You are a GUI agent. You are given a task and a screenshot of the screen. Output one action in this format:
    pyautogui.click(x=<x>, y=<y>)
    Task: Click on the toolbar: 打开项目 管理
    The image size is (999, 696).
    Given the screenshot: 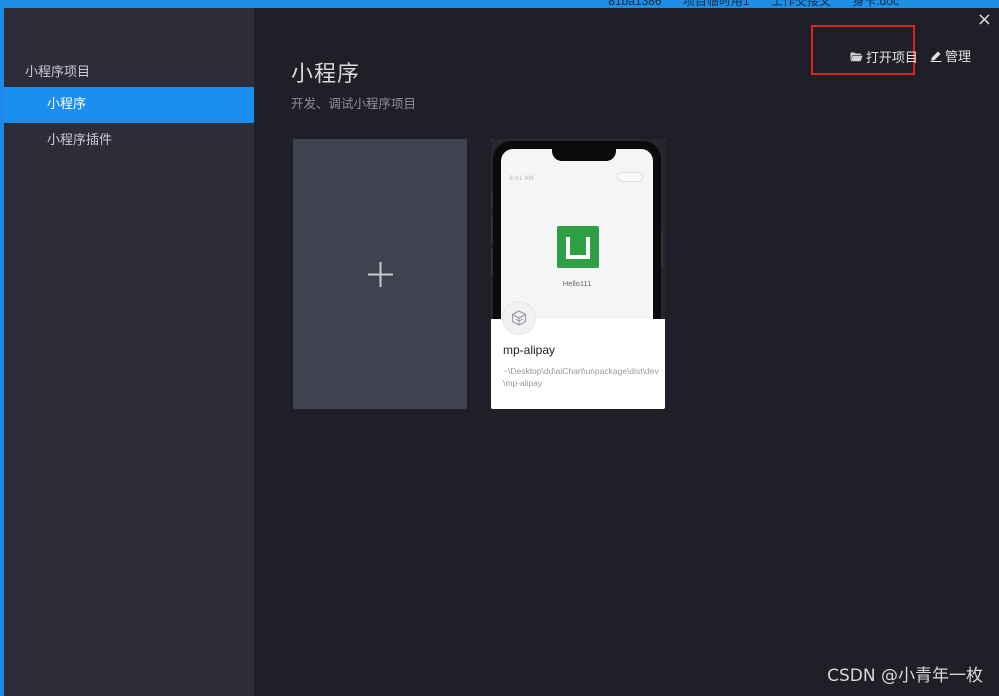 What is the action you would take?
    pyautogui.click(x=906, y=56)
    